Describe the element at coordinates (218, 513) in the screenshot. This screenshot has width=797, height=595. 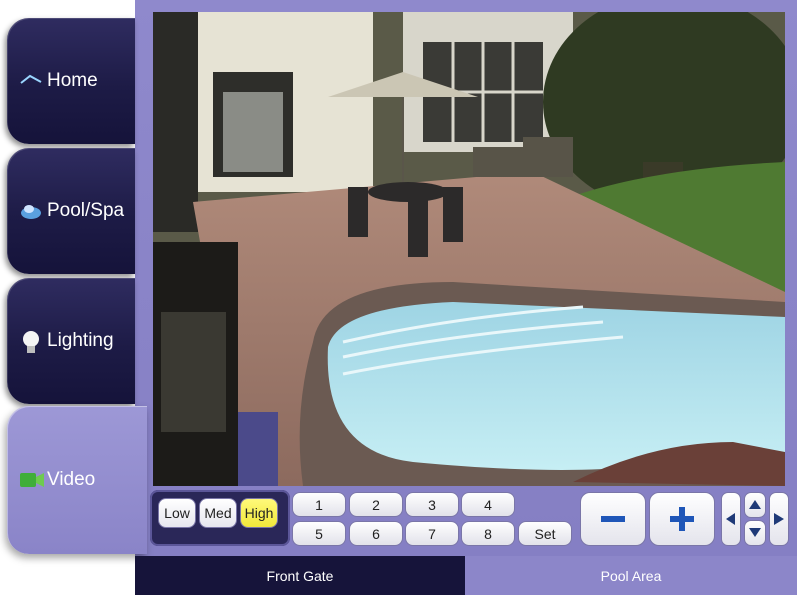
I see `quality-med-button: Med` at that location.